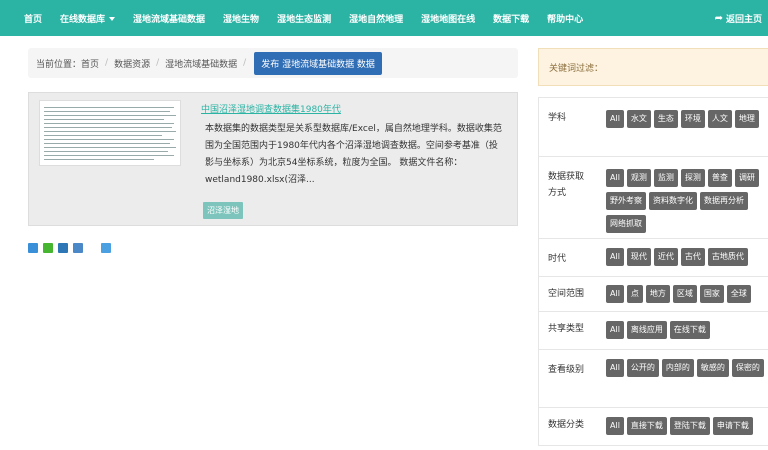 Image resolution: width=768 pixels, height=450 pixels. I want to click on filter-group-access-level: 查看级别 All 公开的 内部的 敏感的 保密的, so click(653, 379).